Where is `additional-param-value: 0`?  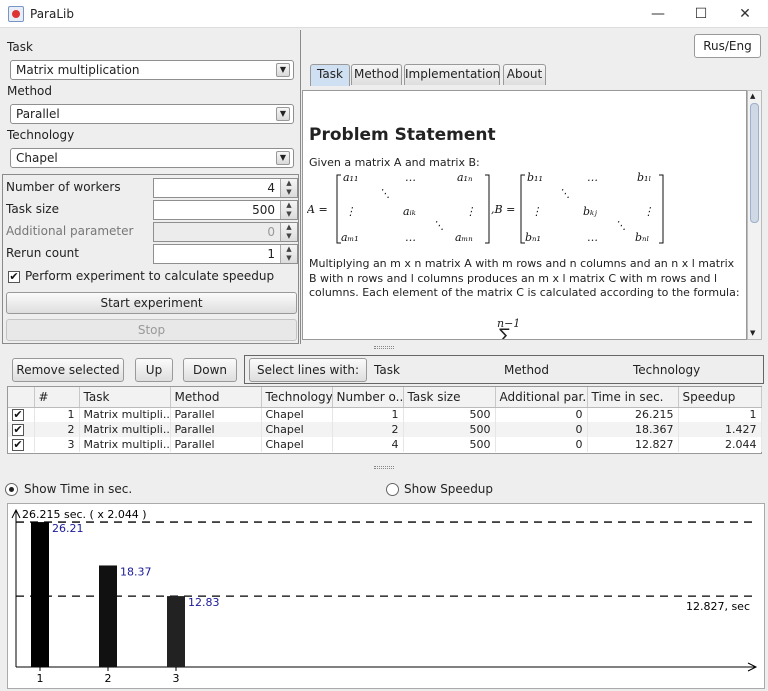 additional-param-value: 0 is located at coordinates (271, 232).